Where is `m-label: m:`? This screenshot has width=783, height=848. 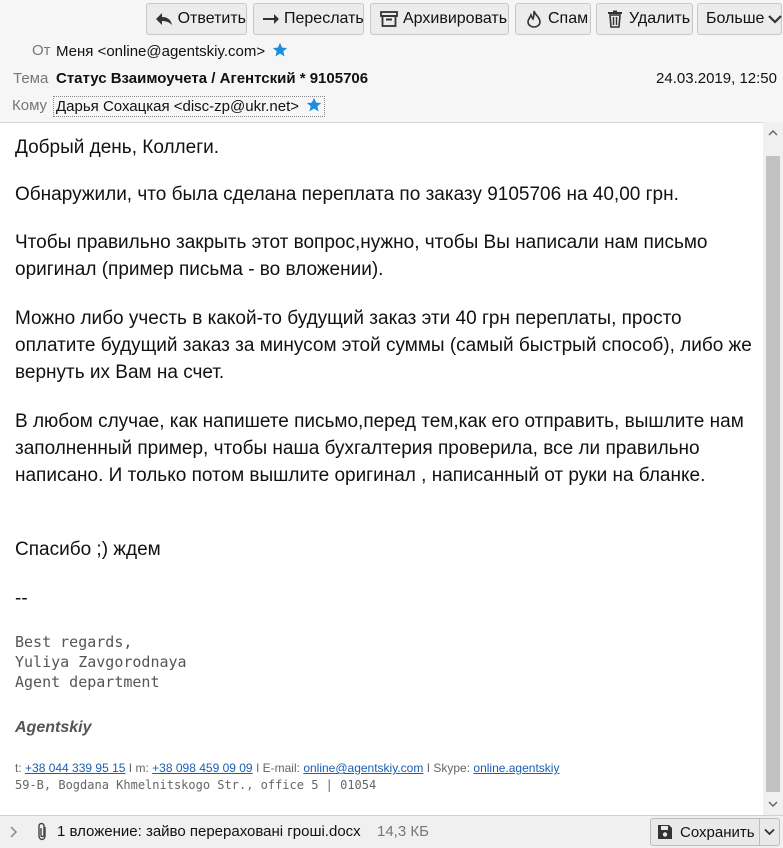
m-label: m: is located at coordinates (142, 768).